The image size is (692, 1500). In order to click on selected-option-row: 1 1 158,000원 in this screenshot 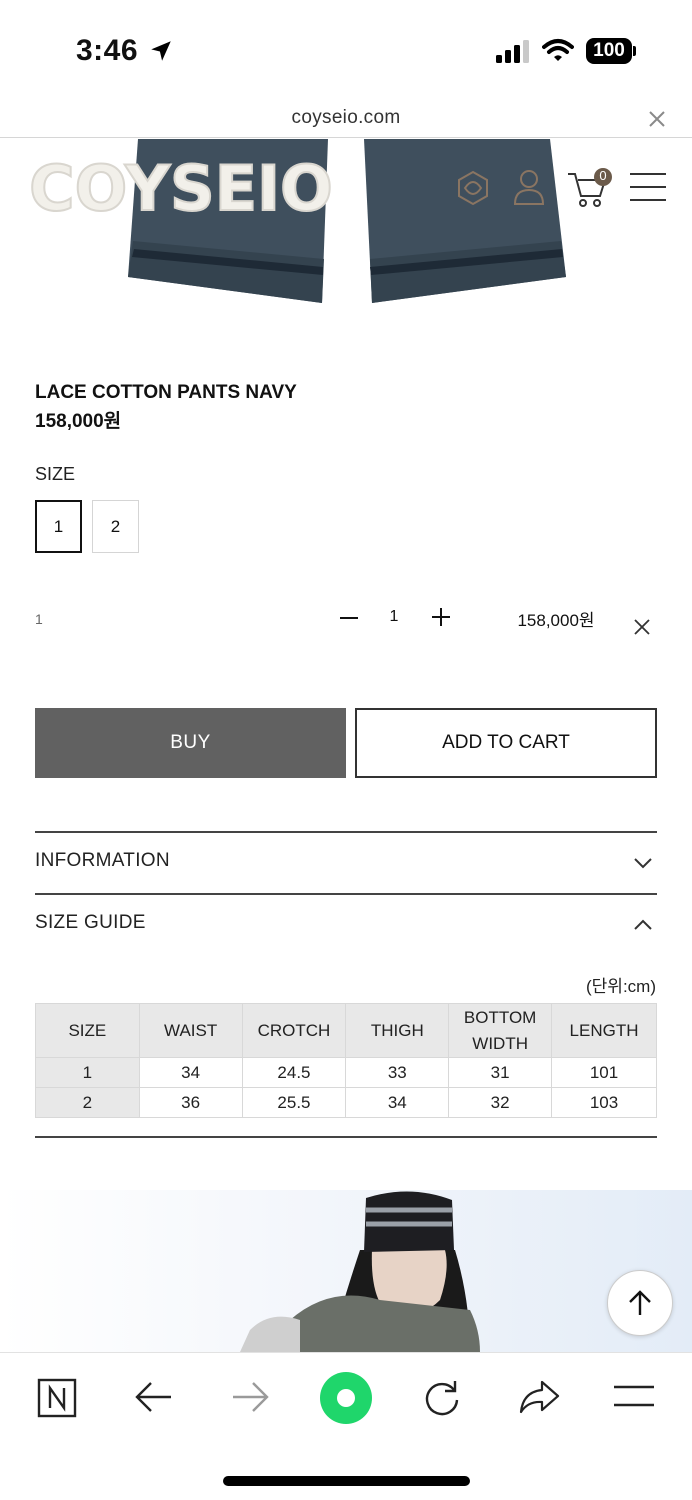, I will do `click(346, 619)`.